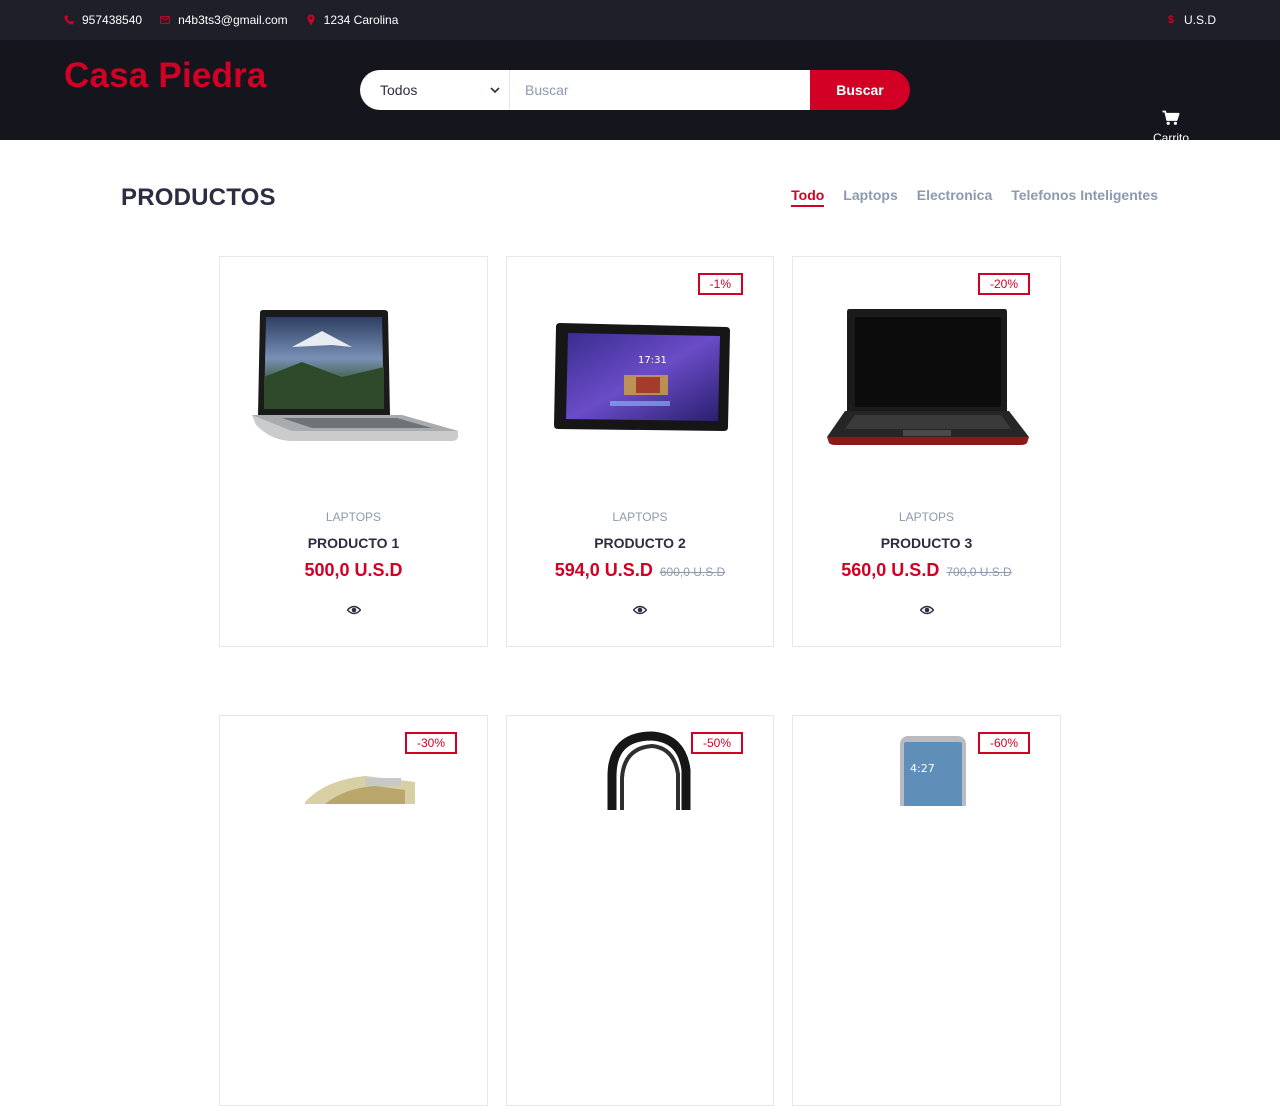 This screenshot has width=1280, height=1106. What do you see at coordinates (603, 570) in the screenshot?
I see `current-price: 594,0 U.S.D` at bounding box center [603, 570].